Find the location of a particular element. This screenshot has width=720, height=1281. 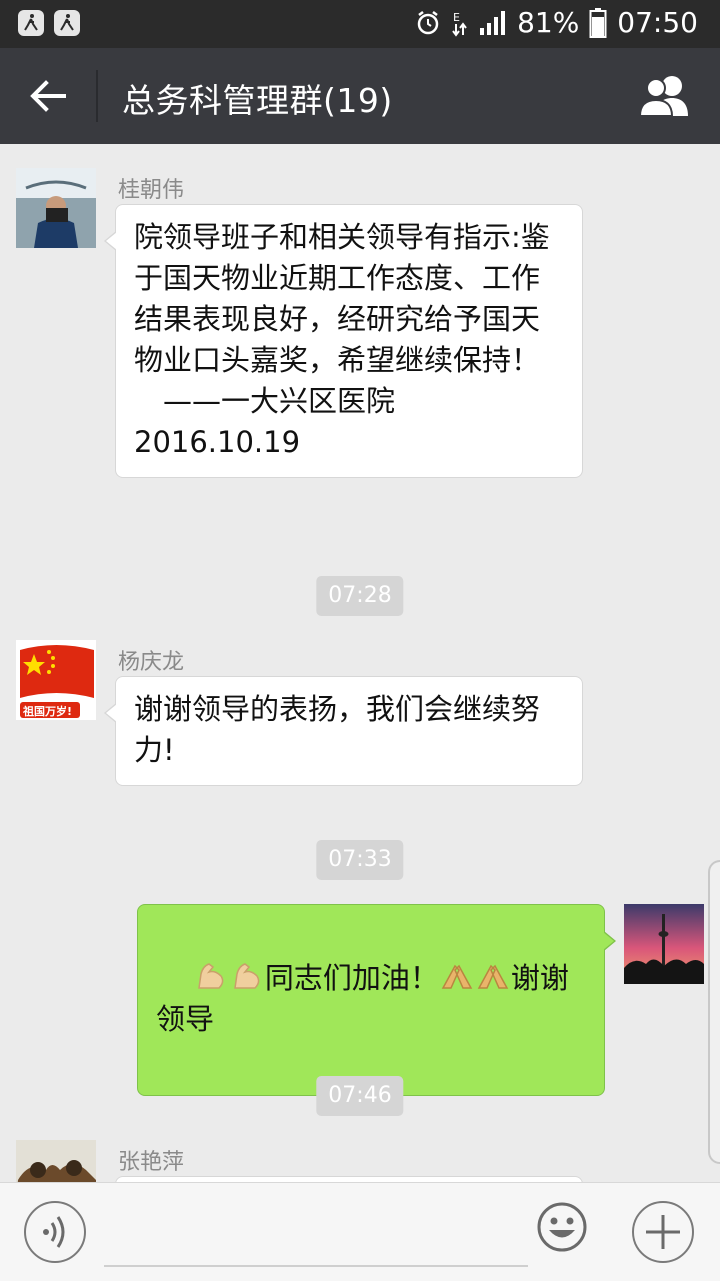

own-message-bubble: 同志们加油！ 谢谢领导 is located at coordinates (376, 1000).